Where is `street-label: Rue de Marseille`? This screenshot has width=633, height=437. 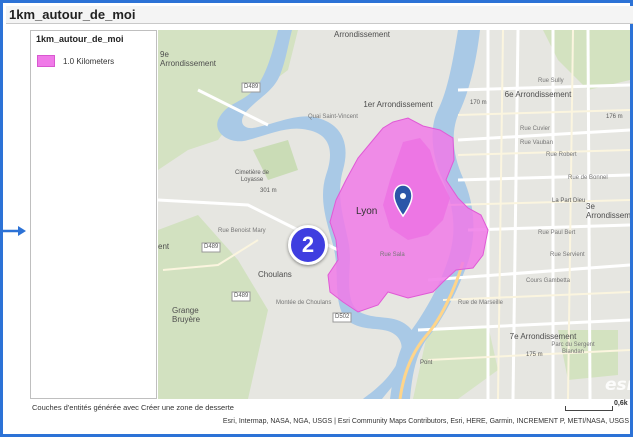
street-label: Rue de Marseille is located at coordinates (481, 303).